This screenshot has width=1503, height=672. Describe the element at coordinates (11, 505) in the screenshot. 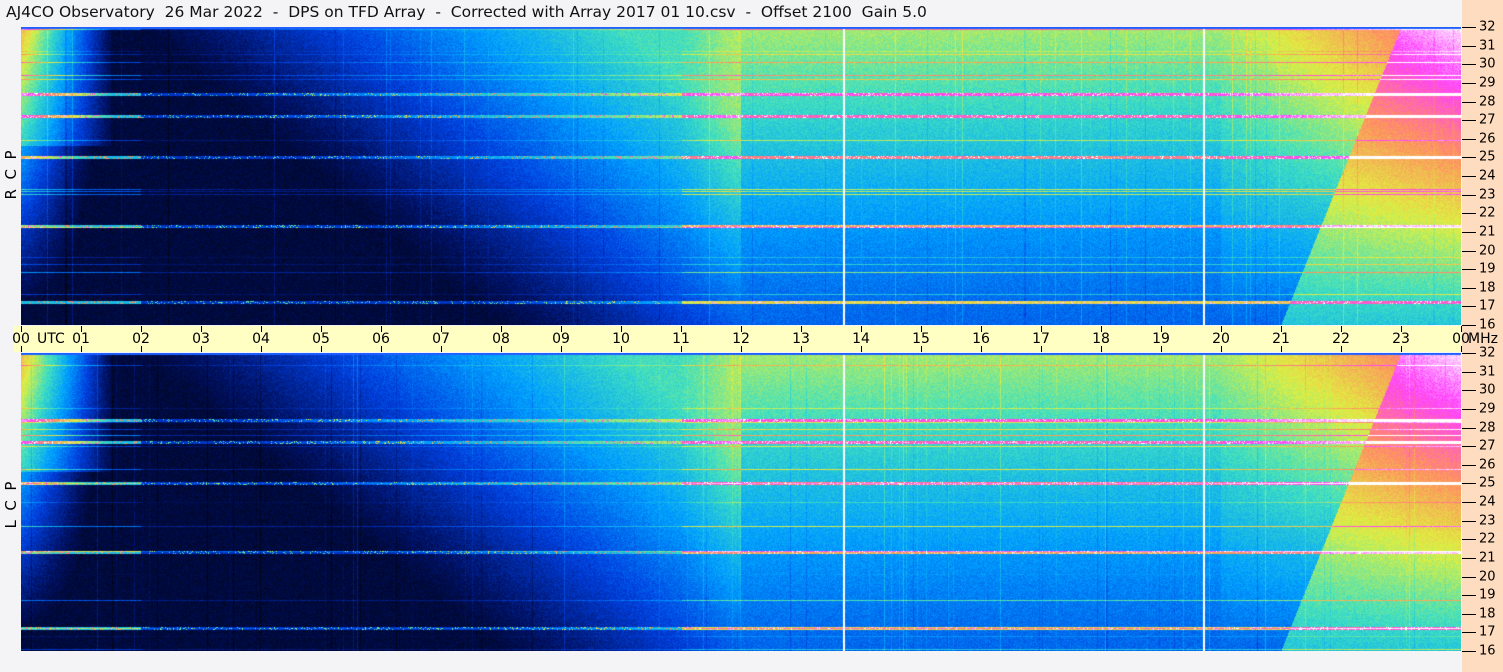

I see `lcp-label: L C P` at that location.